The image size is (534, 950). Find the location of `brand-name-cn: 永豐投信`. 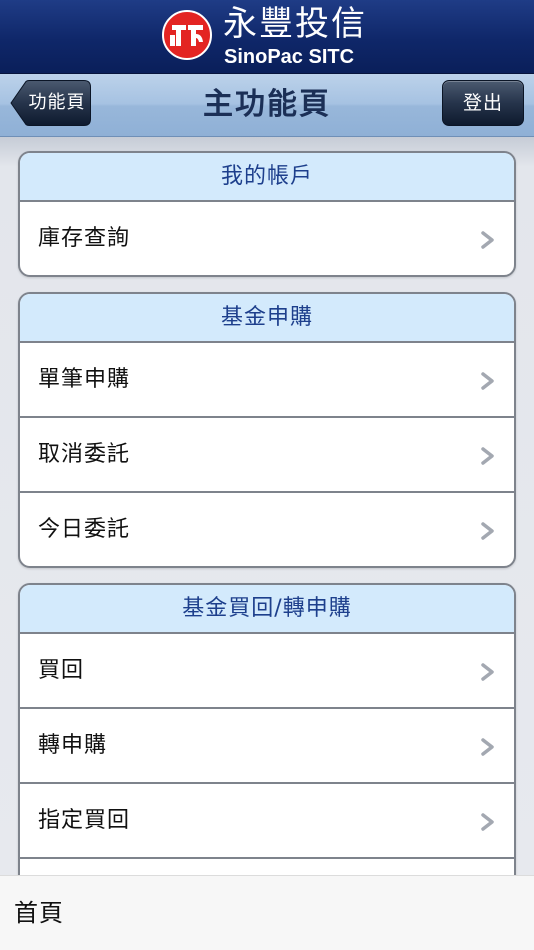

brand-name-cn: 永豐投信 is located at coordinates (295, 24).